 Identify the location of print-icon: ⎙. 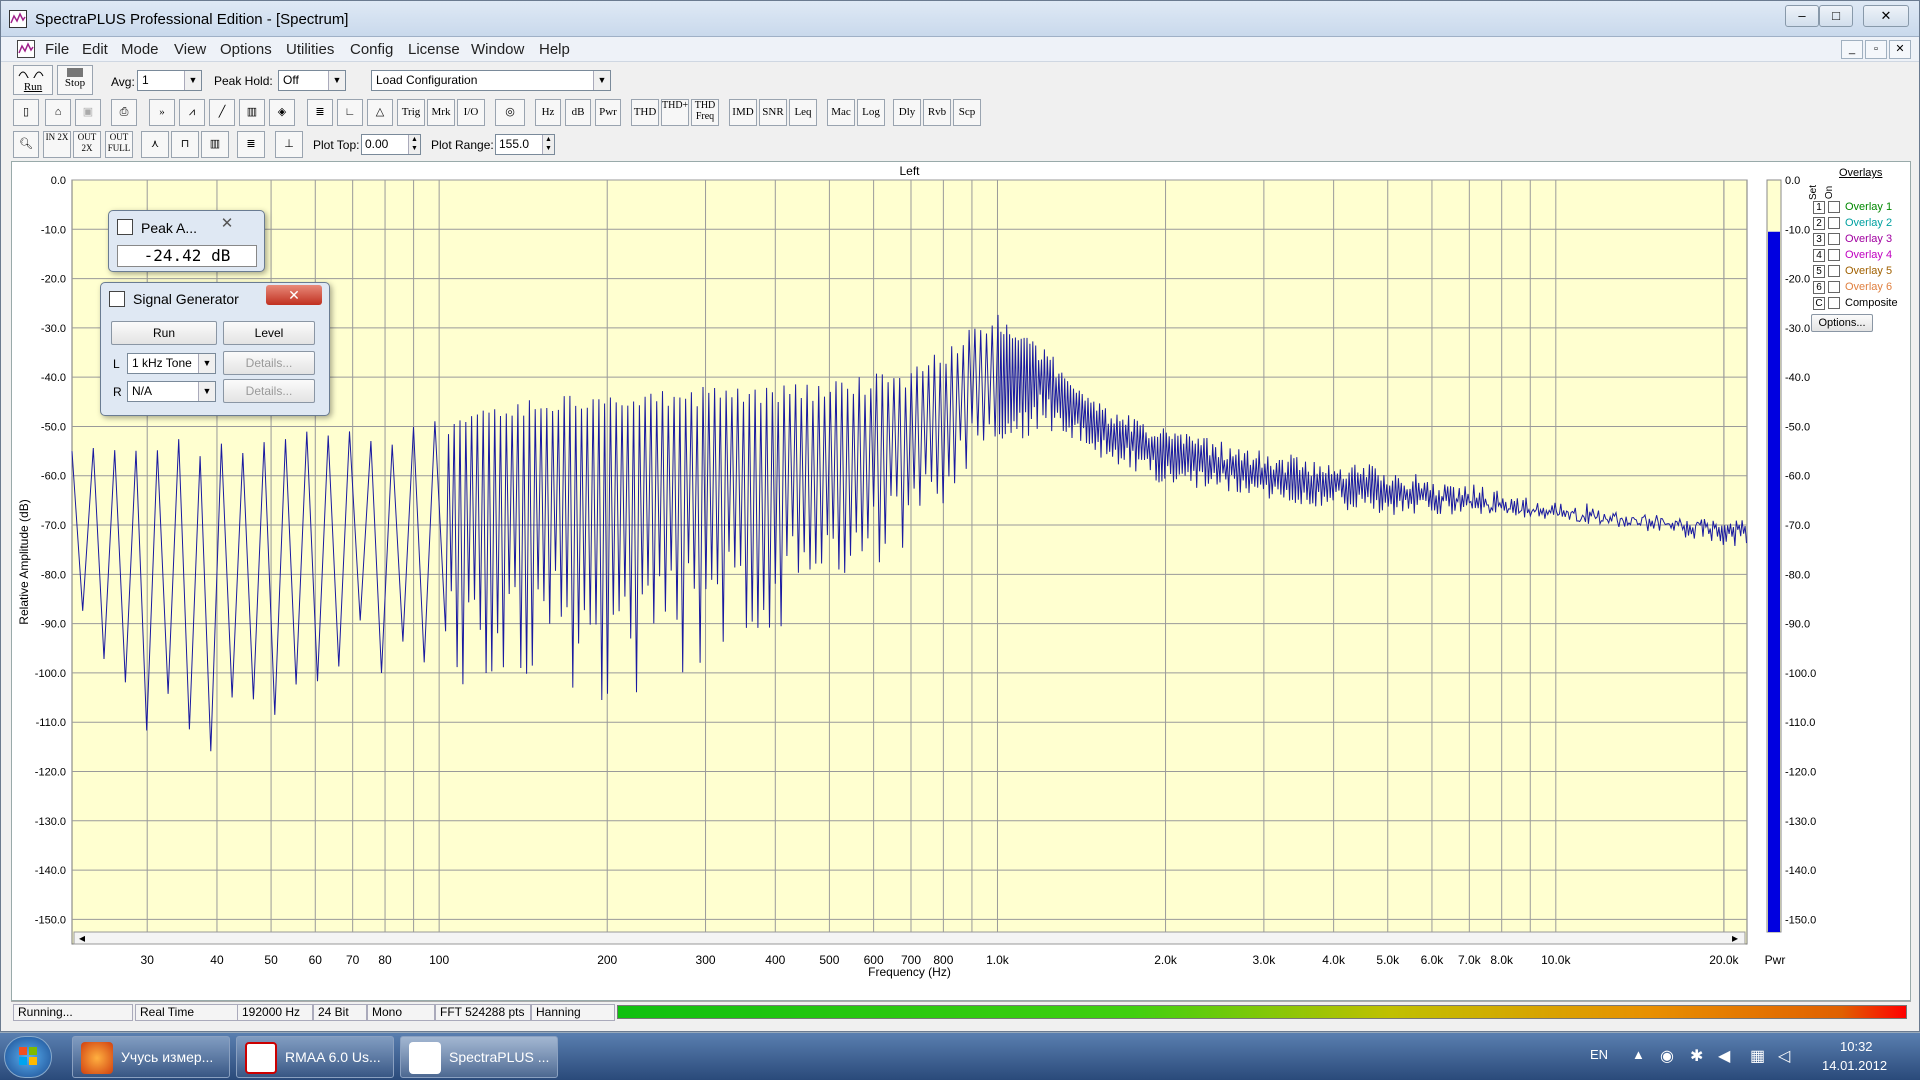
(124, 112).